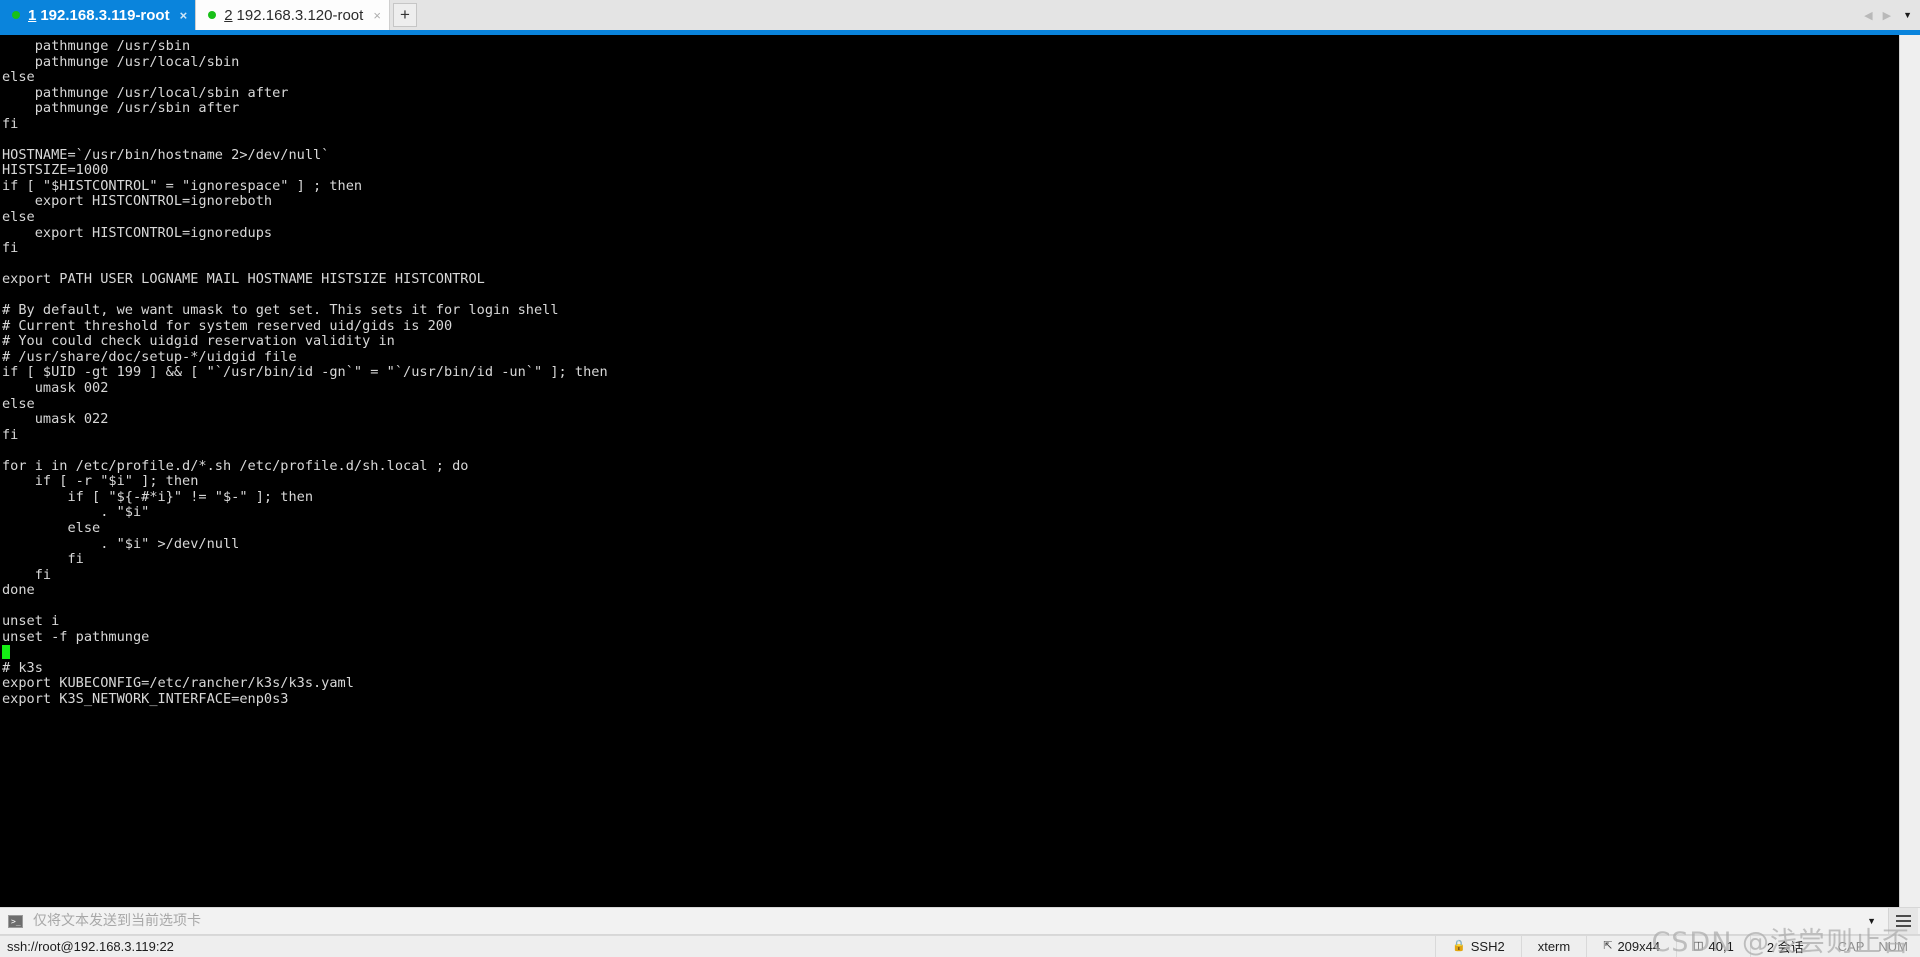  What do you see at coordinates (157, 496) in the screenshot?
I see `terminal-line: if [ "${-#*i}" != "$-" ]; then` at bounding box center [157, 496].